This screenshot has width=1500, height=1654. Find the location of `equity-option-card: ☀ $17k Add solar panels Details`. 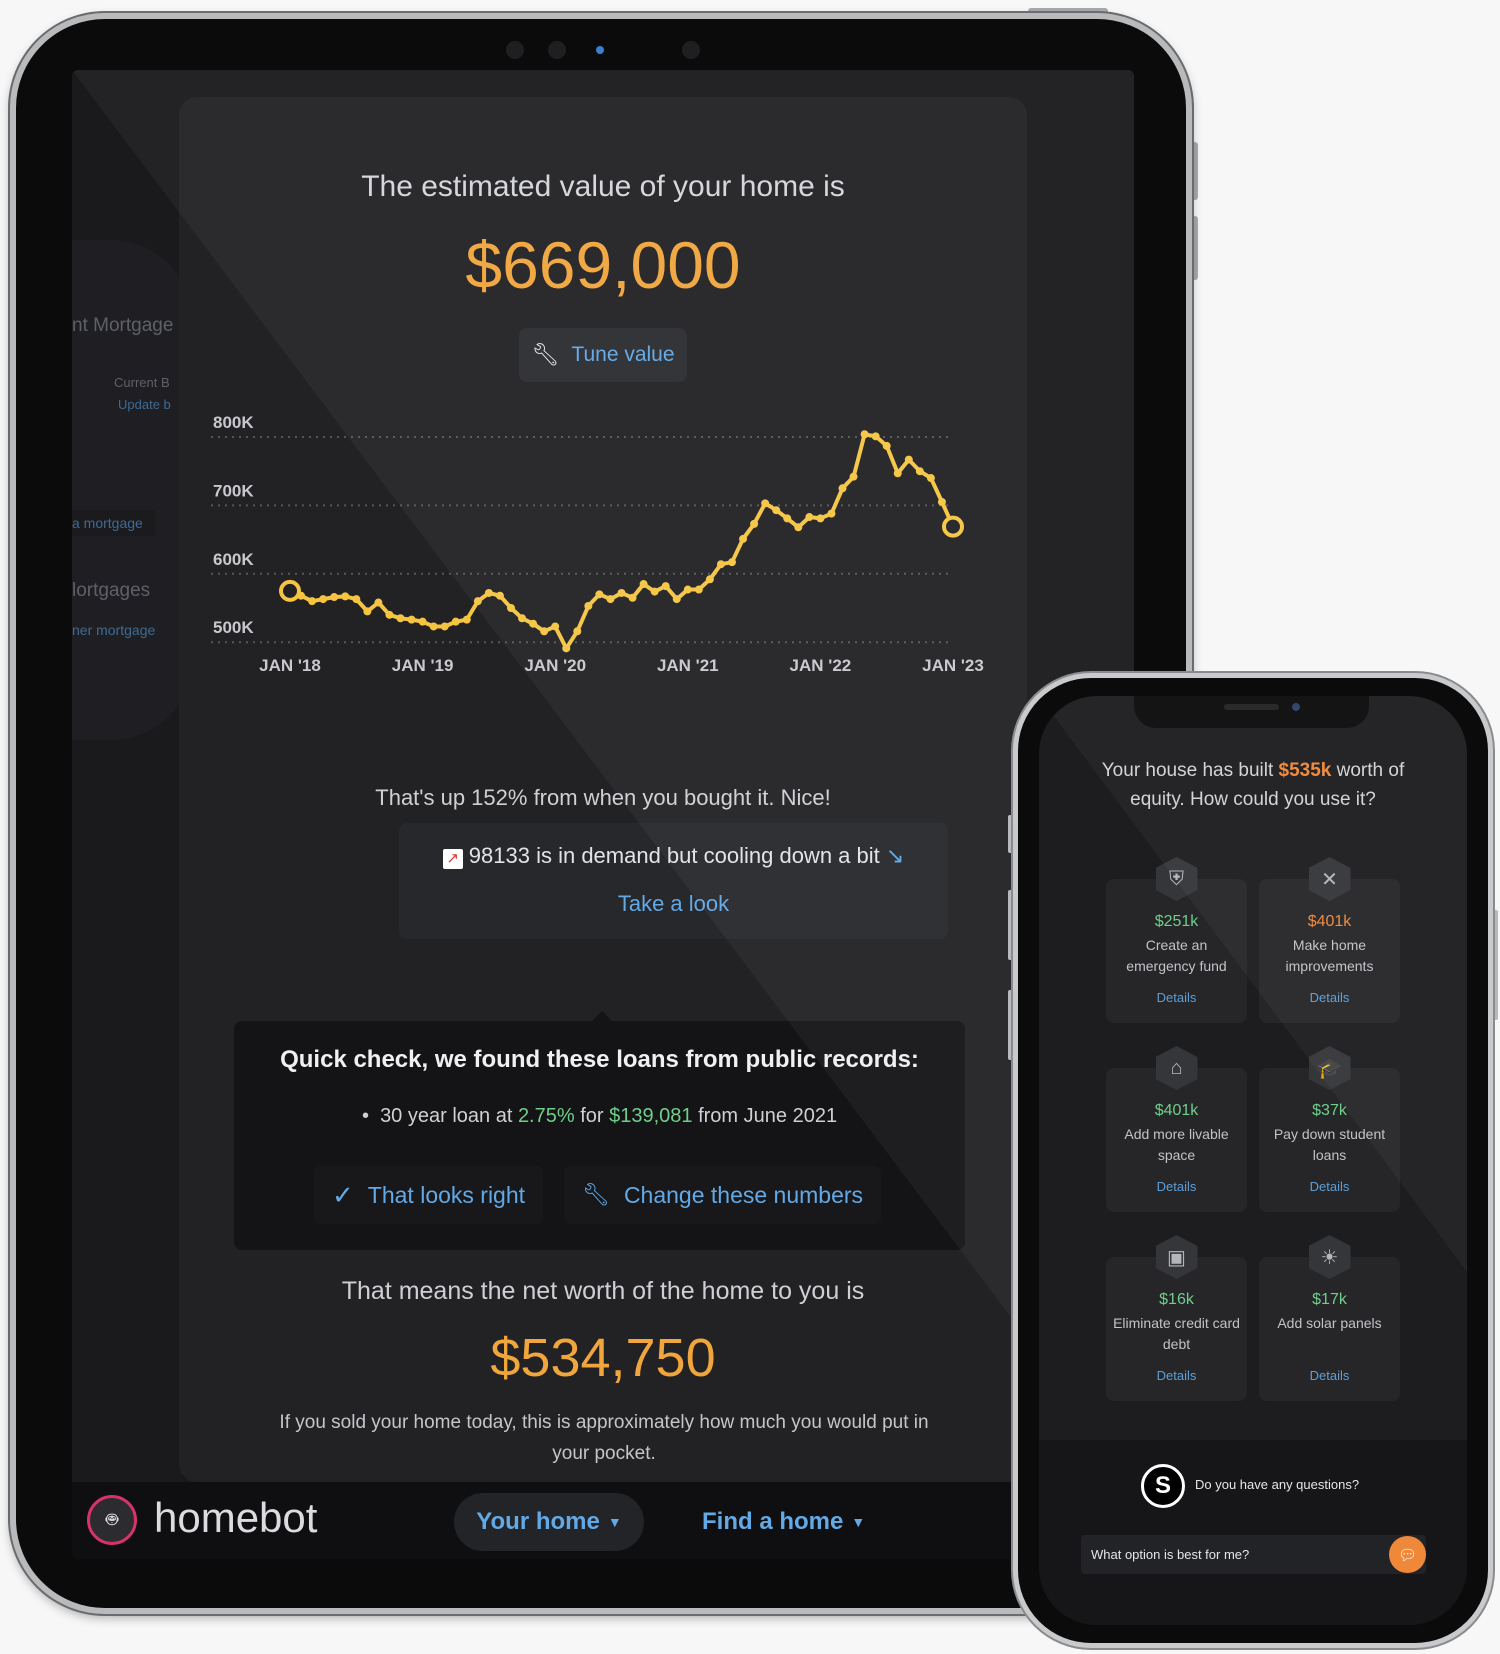

equity-option-card: ☀ $17k Add solar panels Details is located at coordinates (1329, 1318).